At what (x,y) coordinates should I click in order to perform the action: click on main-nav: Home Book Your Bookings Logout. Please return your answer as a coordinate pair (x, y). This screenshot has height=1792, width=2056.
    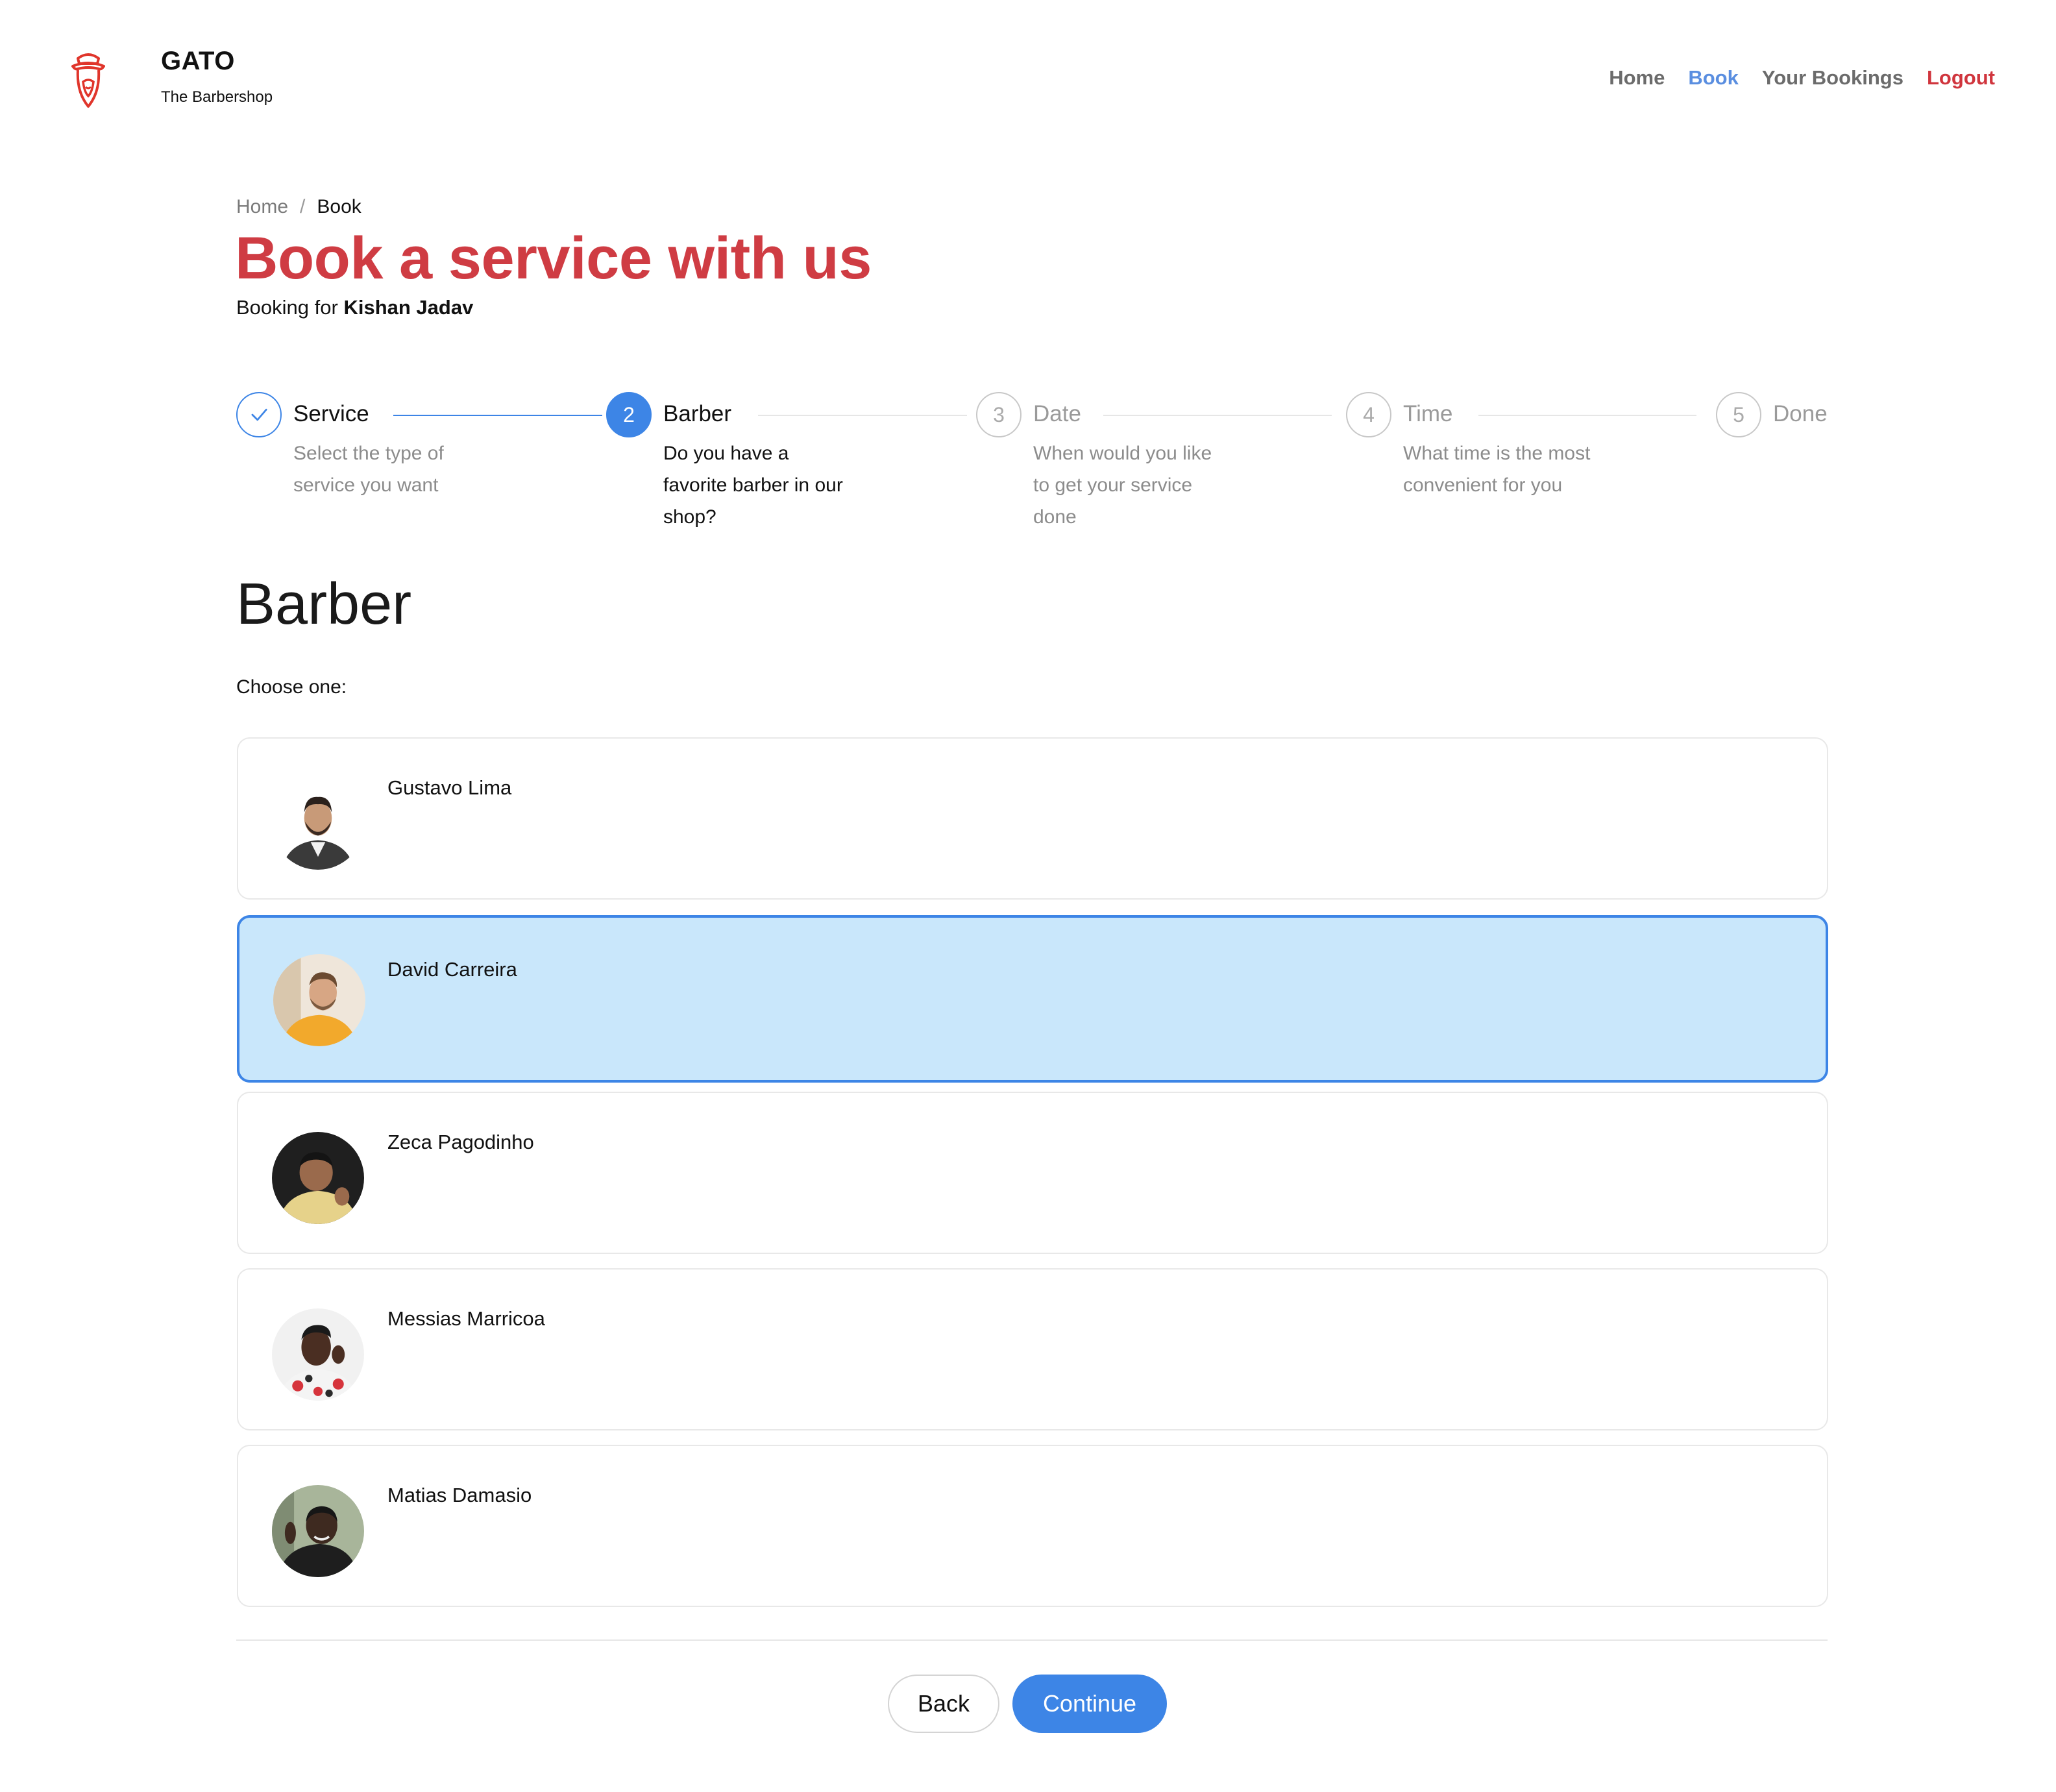
    Looking at the image, I should click on (1802, 78).